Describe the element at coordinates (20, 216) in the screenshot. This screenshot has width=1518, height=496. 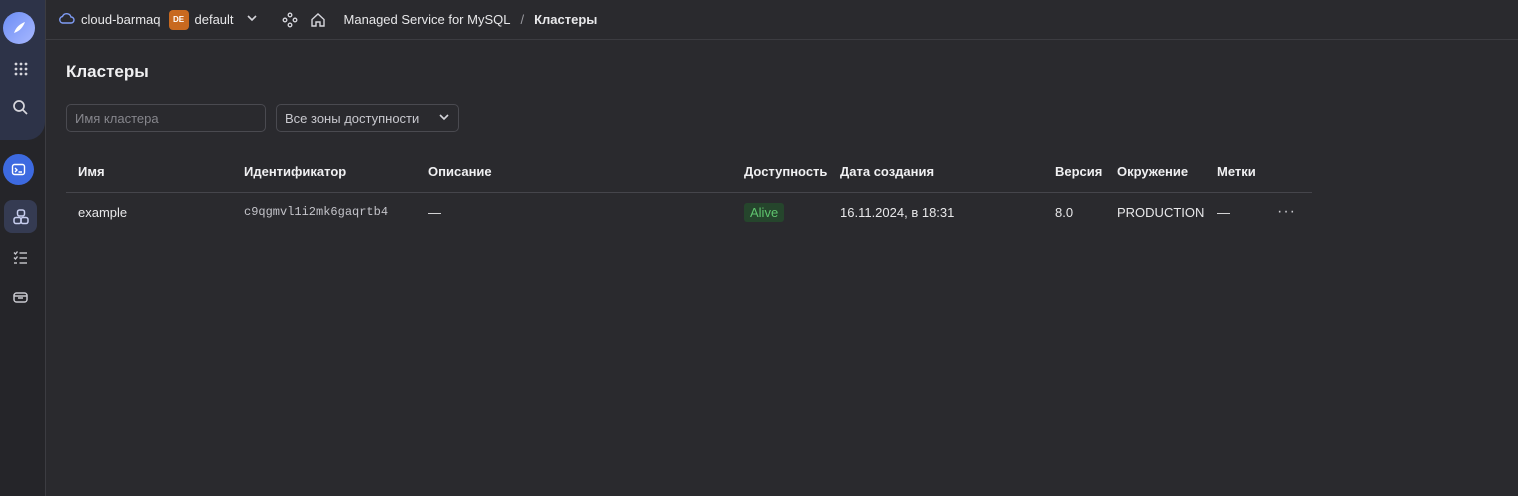
I see `clusters-icon` at that location.